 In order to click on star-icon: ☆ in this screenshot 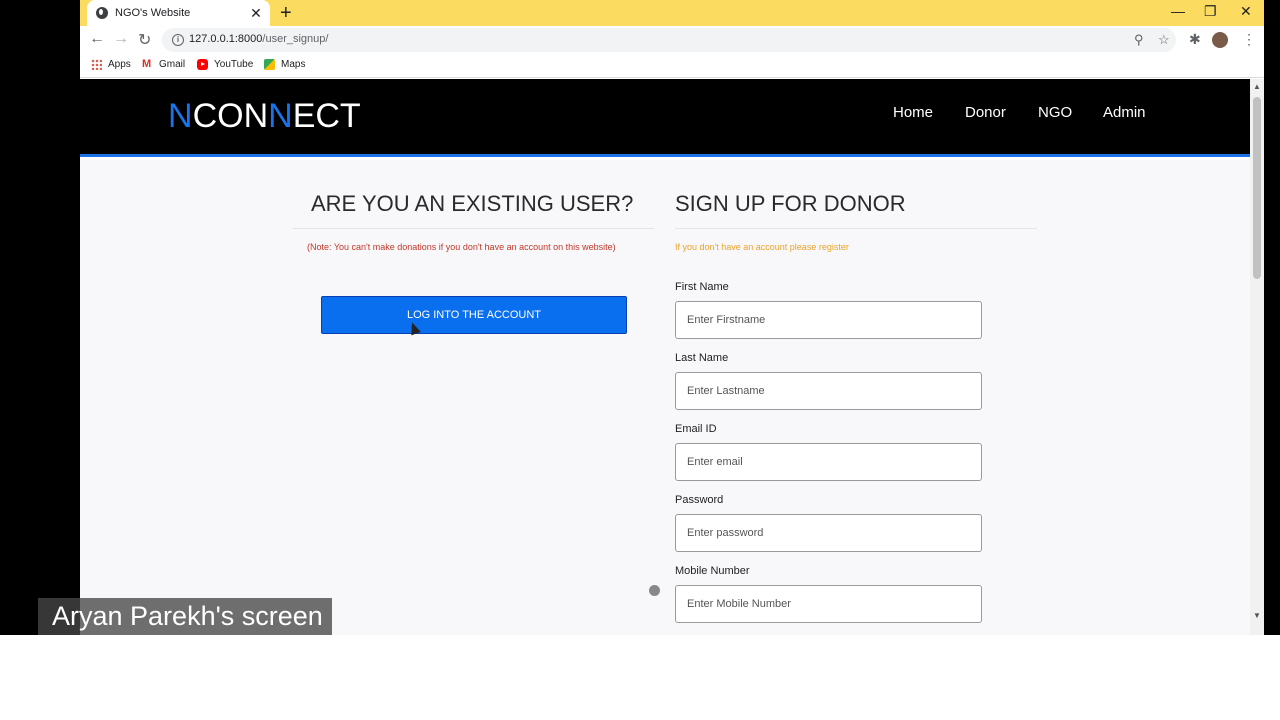, I will do `click(1164, 40)`.